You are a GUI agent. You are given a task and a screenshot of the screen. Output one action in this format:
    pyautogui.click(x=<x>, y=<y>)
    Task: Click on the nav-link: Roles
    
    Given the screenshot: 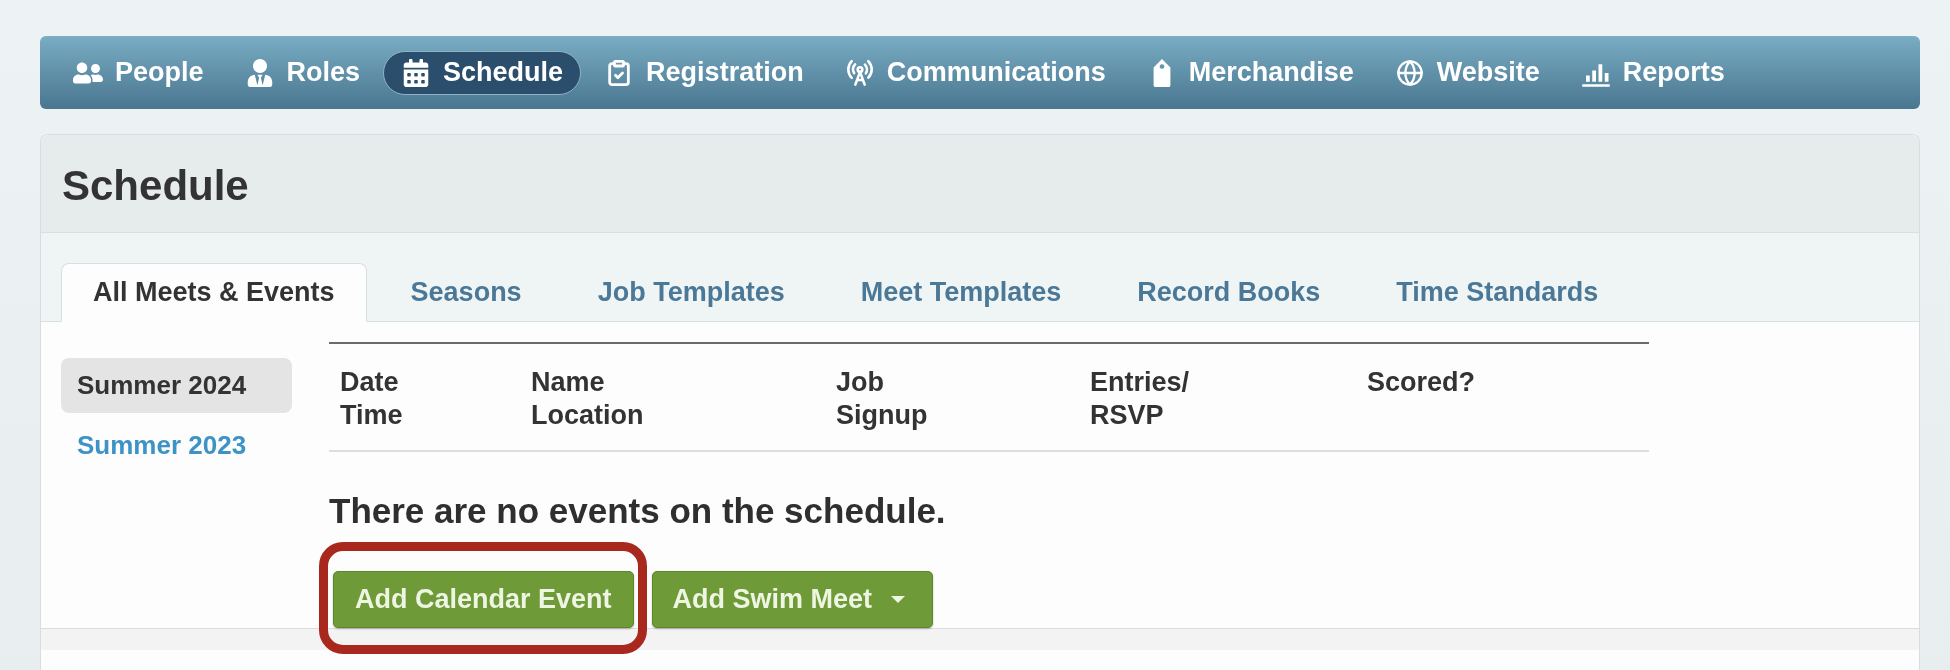 What is the action you would take?
    pyautogui.click(x=302, y=72)
    